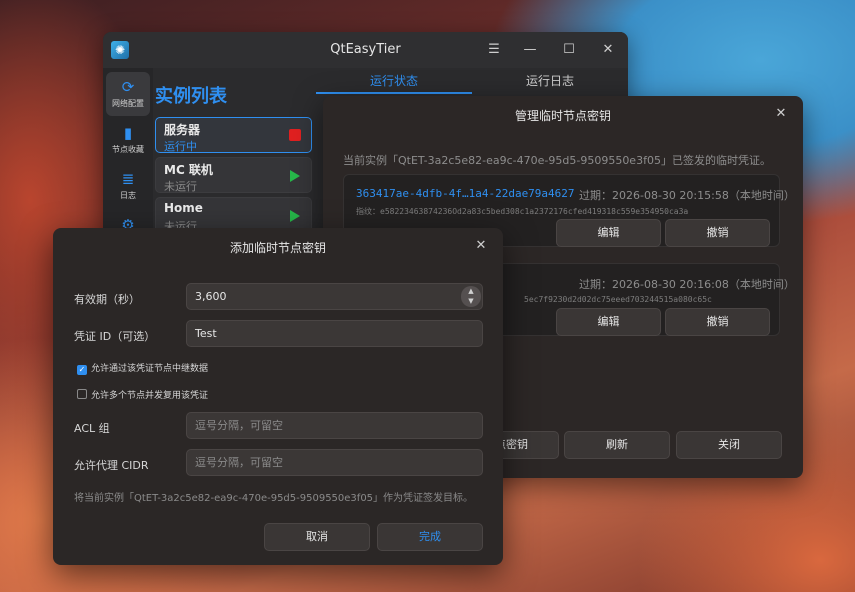 Image resolution: width=855 pixels, height=592 pixels. Describe the element at coordinates (150, 369) in the screenshot. I see `allow-relay-label: 允许通过该凭证节点中继数据` at that location.